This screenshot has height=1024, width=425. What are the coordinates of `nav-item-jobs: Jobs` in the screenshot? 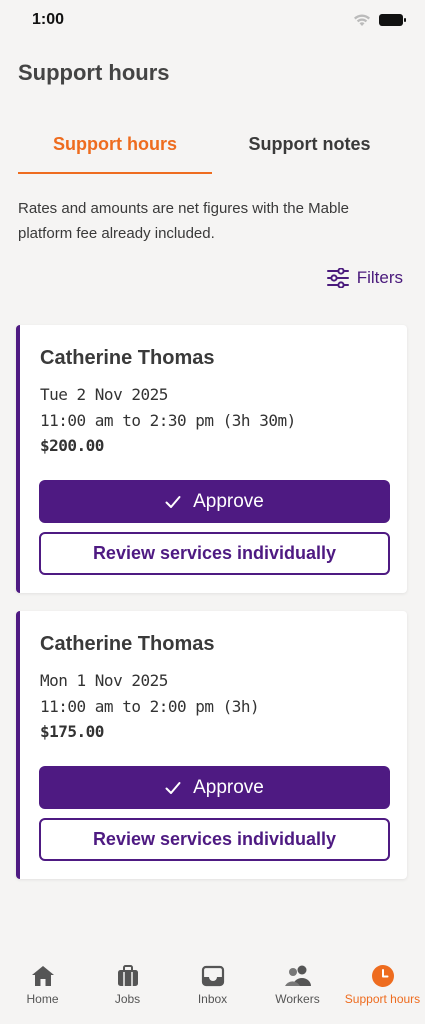 It's located at (128, 985).